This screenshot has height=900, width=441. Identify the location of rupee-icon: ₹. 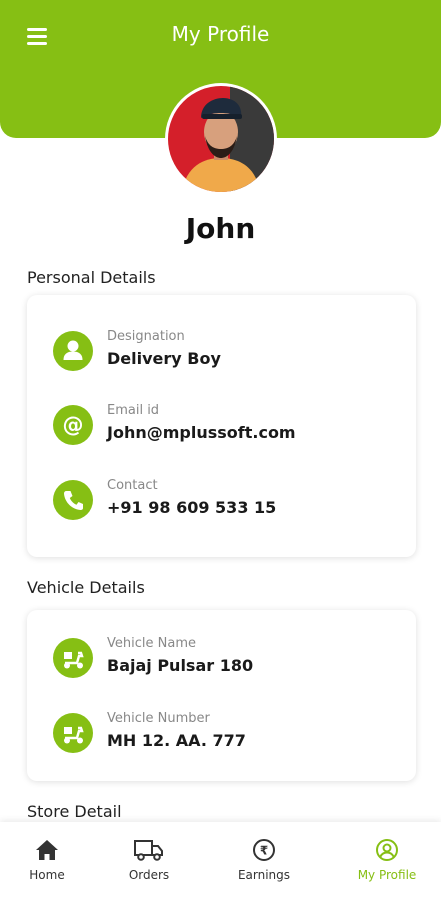
(264, 850).